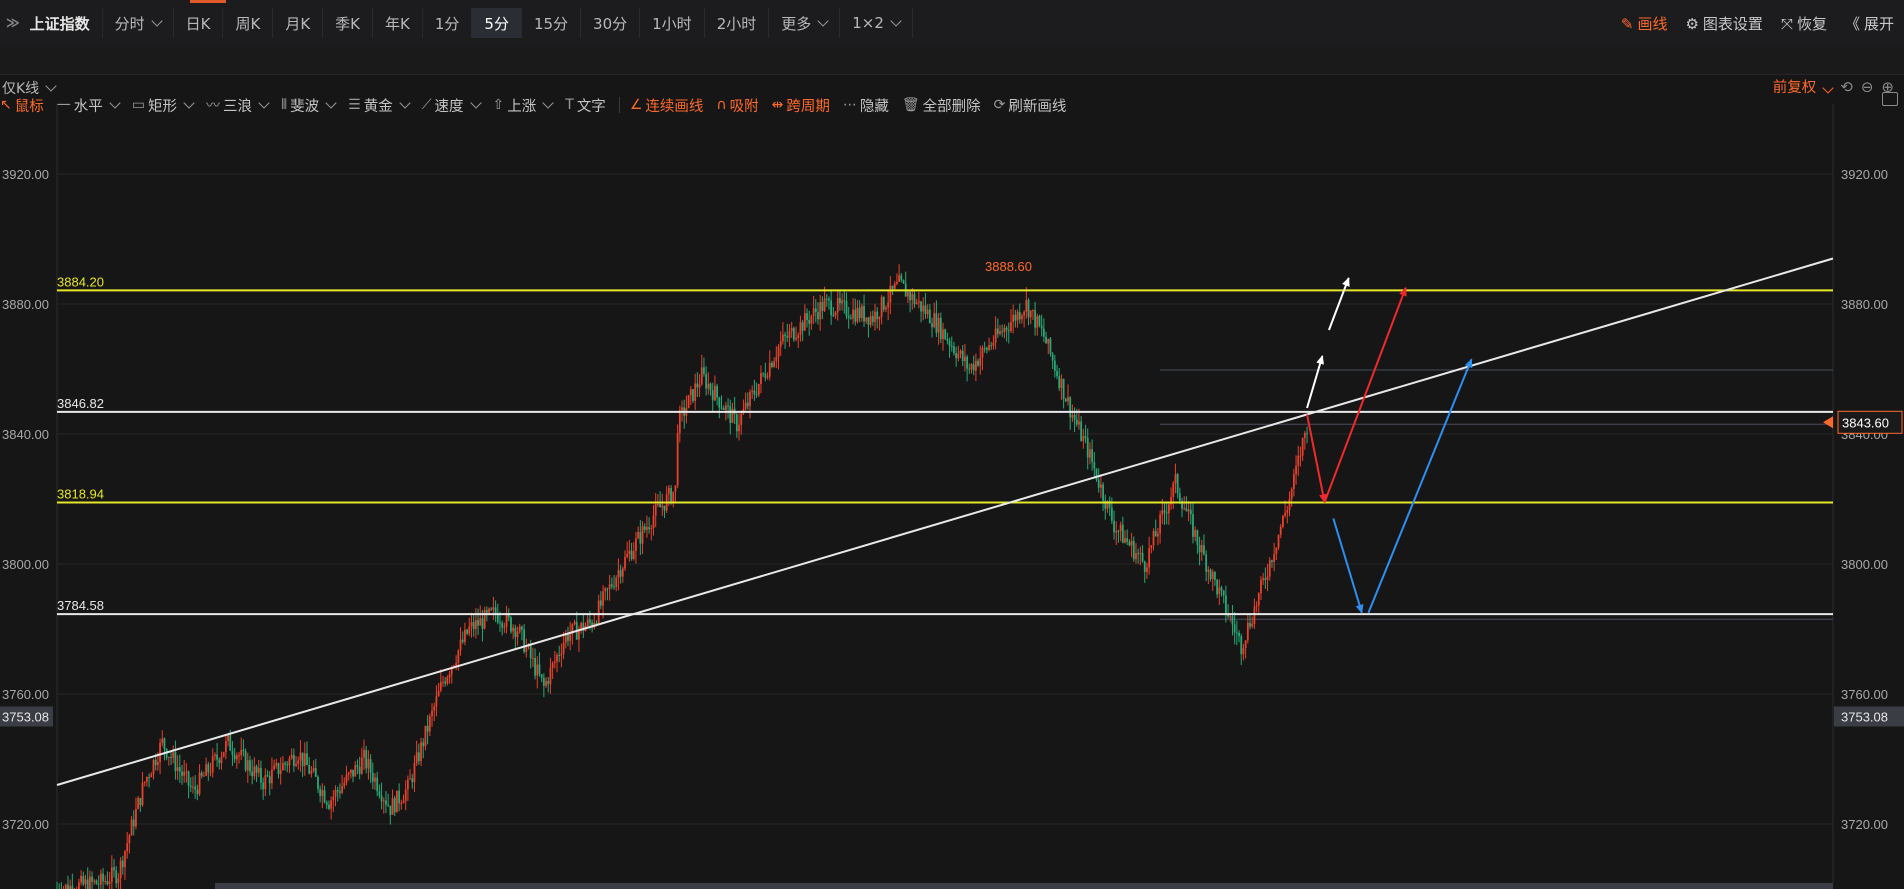 The height and width of the screenshot is (889, 1904). Describe the element at coordinates (1315, 382) in the screenshot. I see `annotation-arrow-white` at that location.